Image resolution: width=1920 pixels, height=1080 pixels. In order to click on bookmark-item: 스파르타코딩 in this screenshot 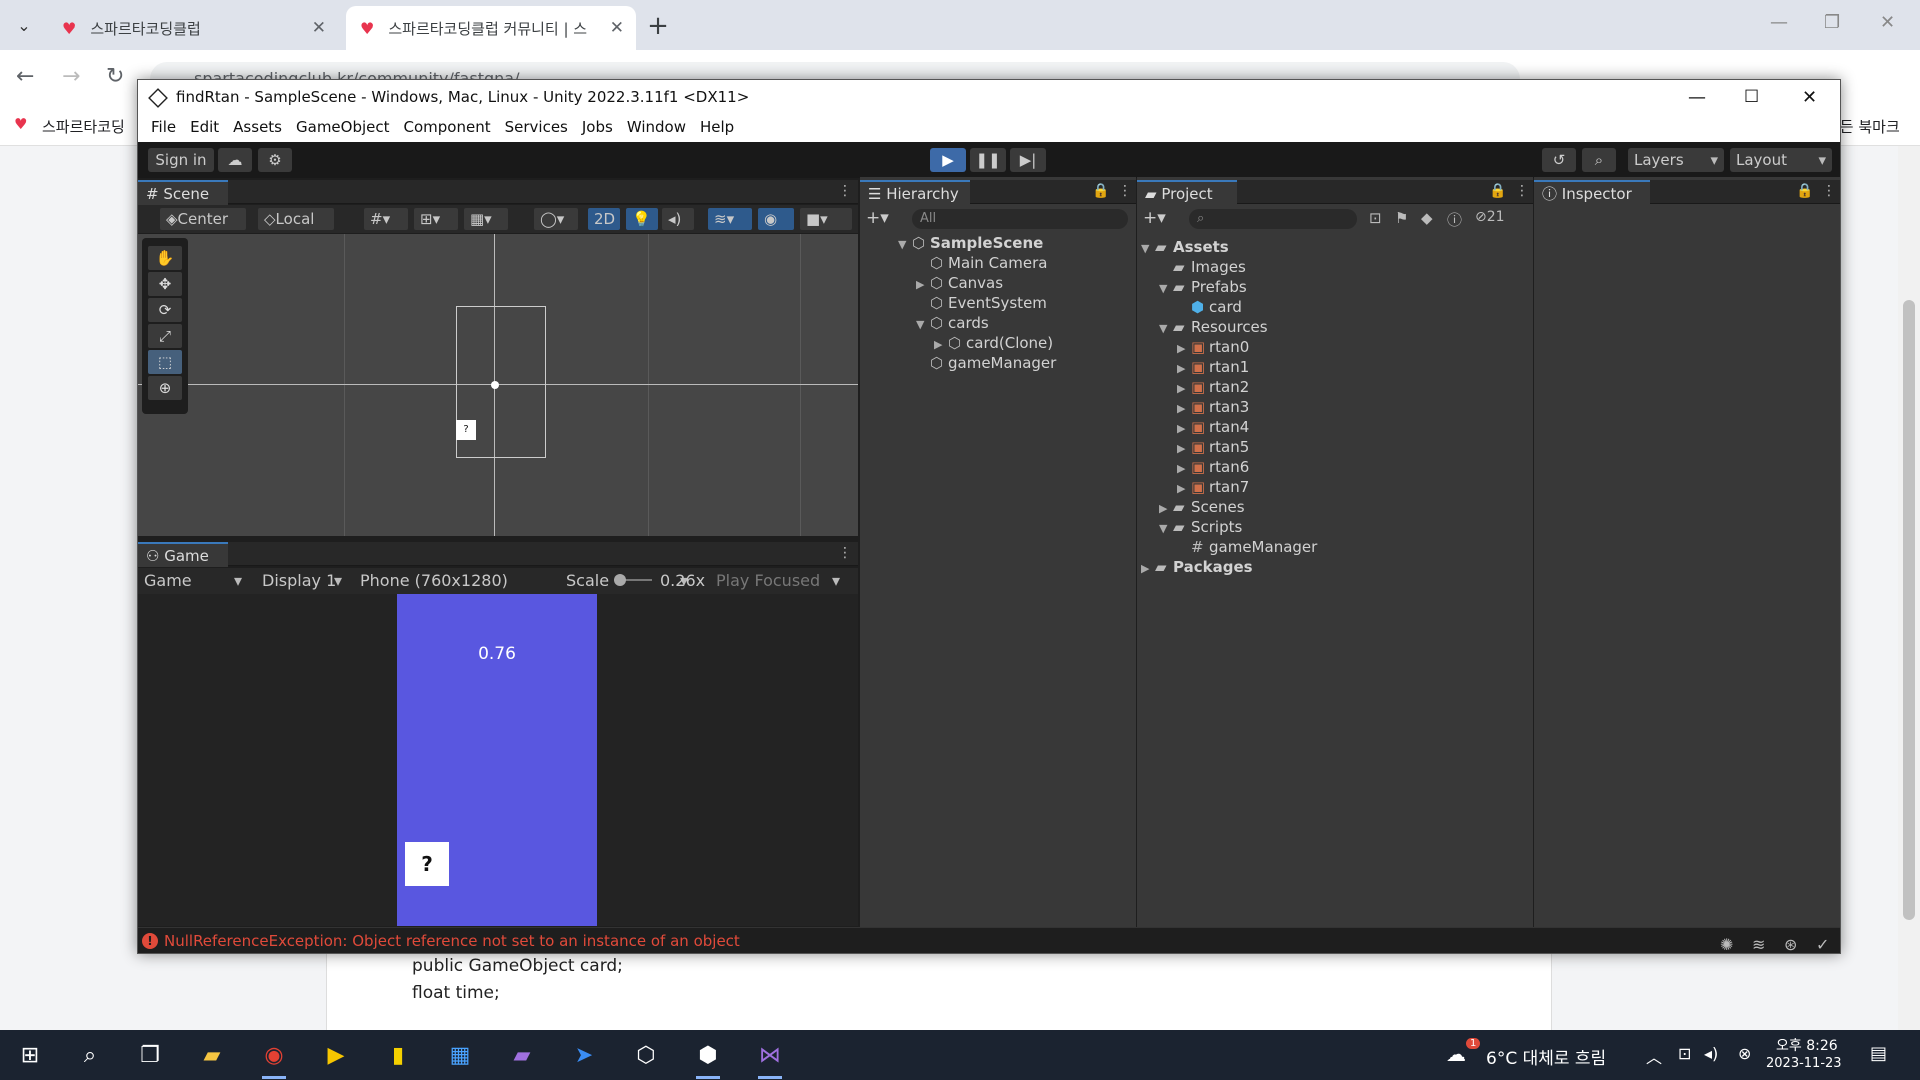, I will do `click(83, 126)`.